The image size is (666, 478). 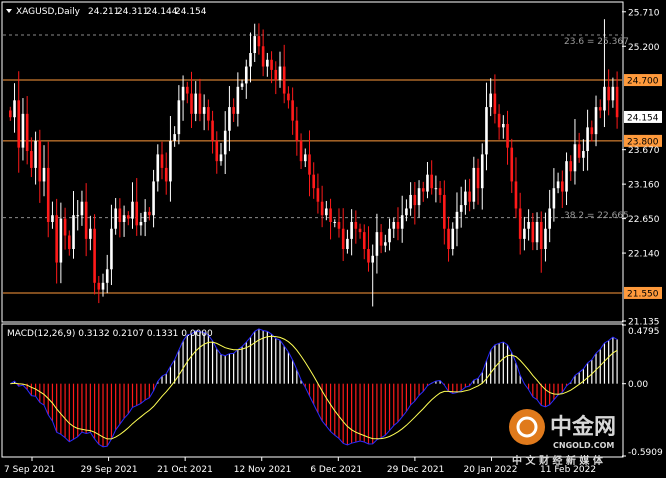 What do you see at coordinates (644, 323) in the screenshot?
I see `price-tick-label: 21.135` at bounding box center [644, 323].